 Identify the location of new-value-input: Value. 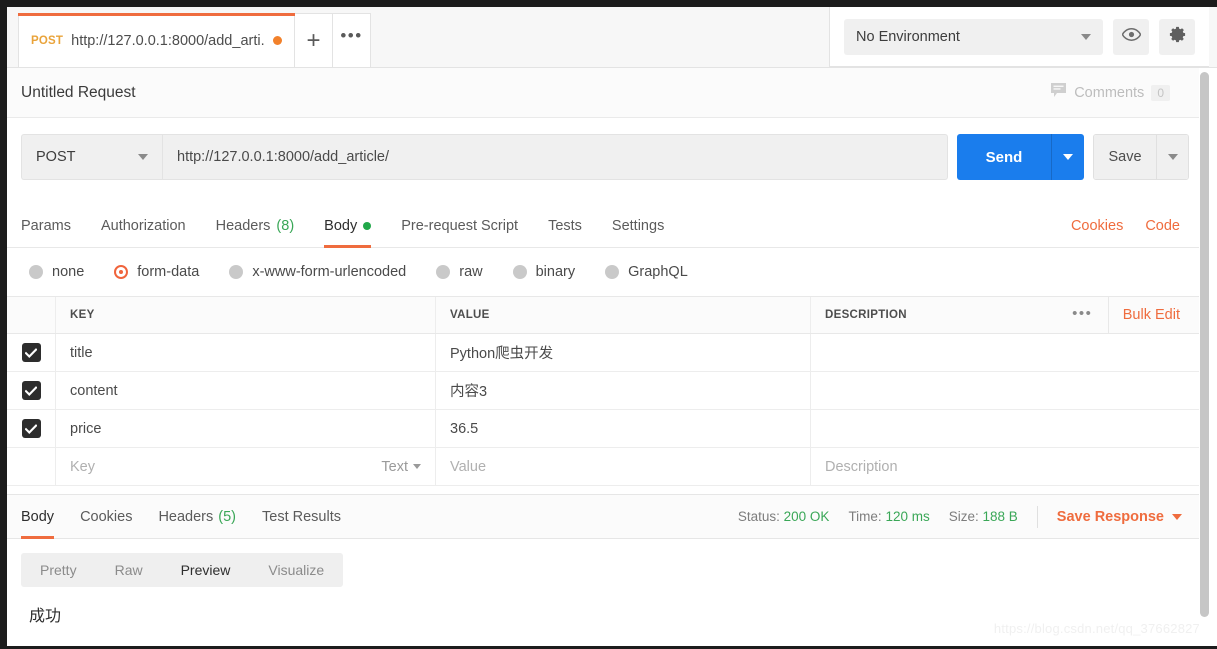
(623, 466).